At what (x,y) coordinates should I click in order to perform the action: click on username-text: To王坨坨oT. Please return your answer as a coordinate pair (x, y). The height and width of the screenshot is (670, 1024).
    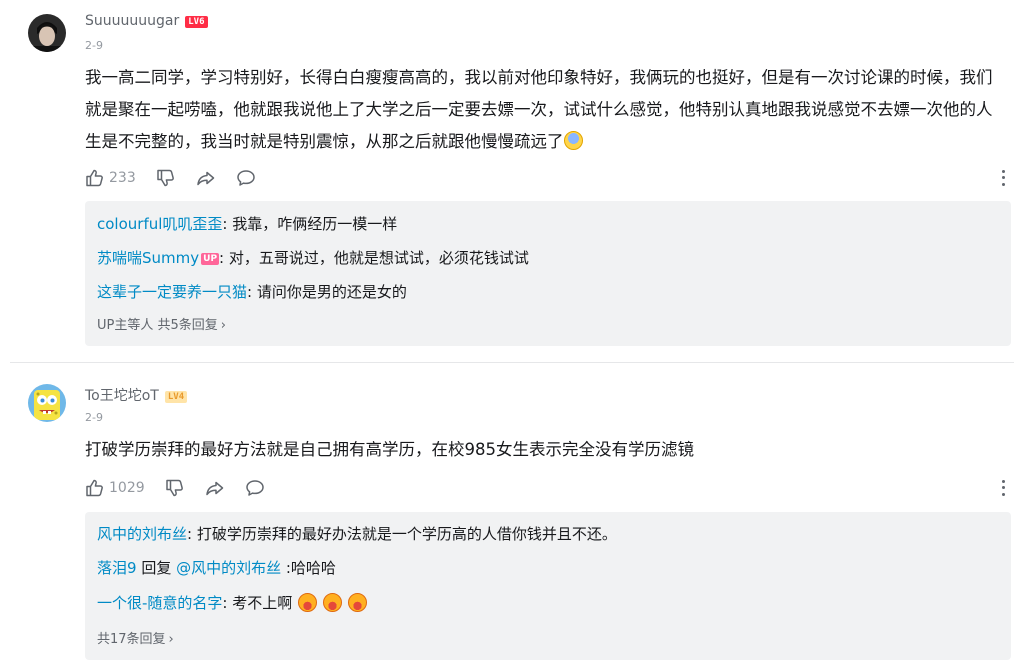
    Looking at the image, I should click on (122, 396).